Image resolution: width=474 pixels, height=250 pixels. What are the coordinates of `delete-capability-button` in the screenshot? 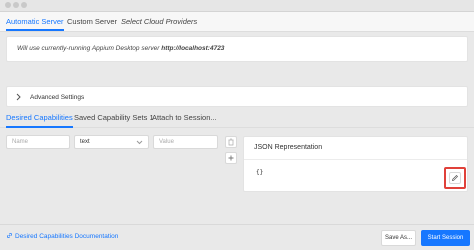 It's located at (231, 142).